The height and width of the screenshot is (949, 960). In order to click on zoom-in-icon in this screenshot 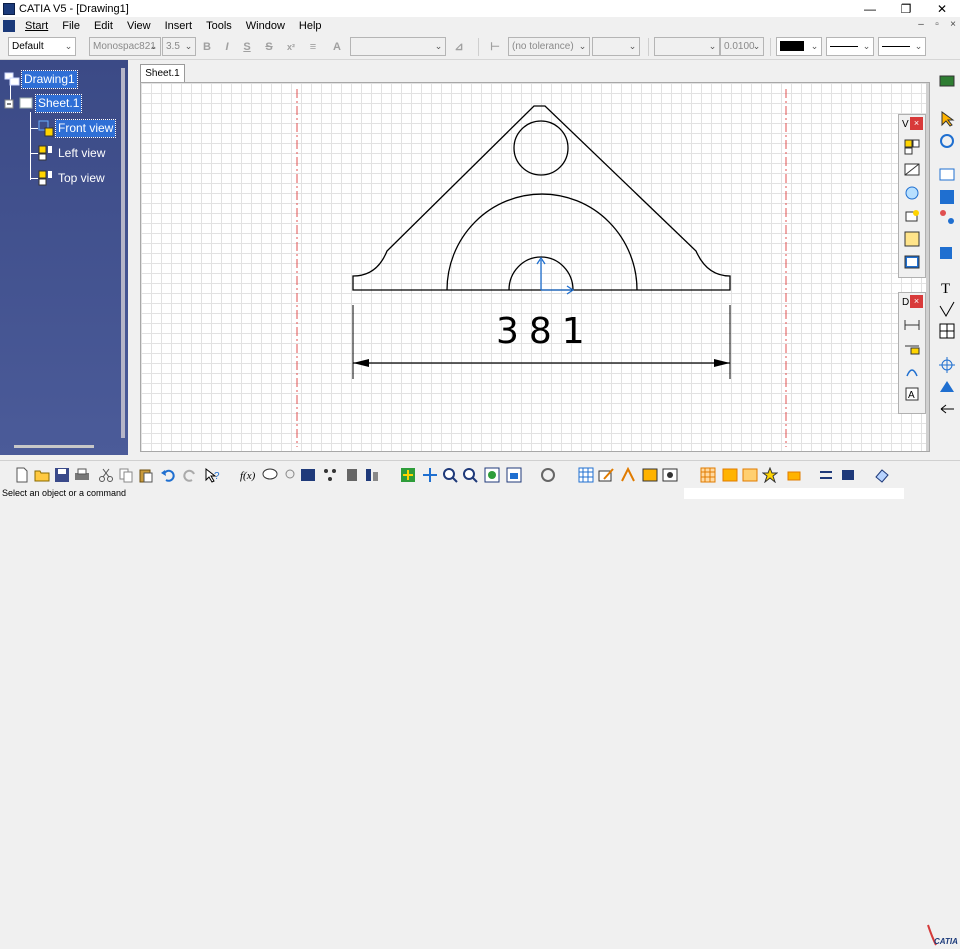, I will do `click(450, 475)`.